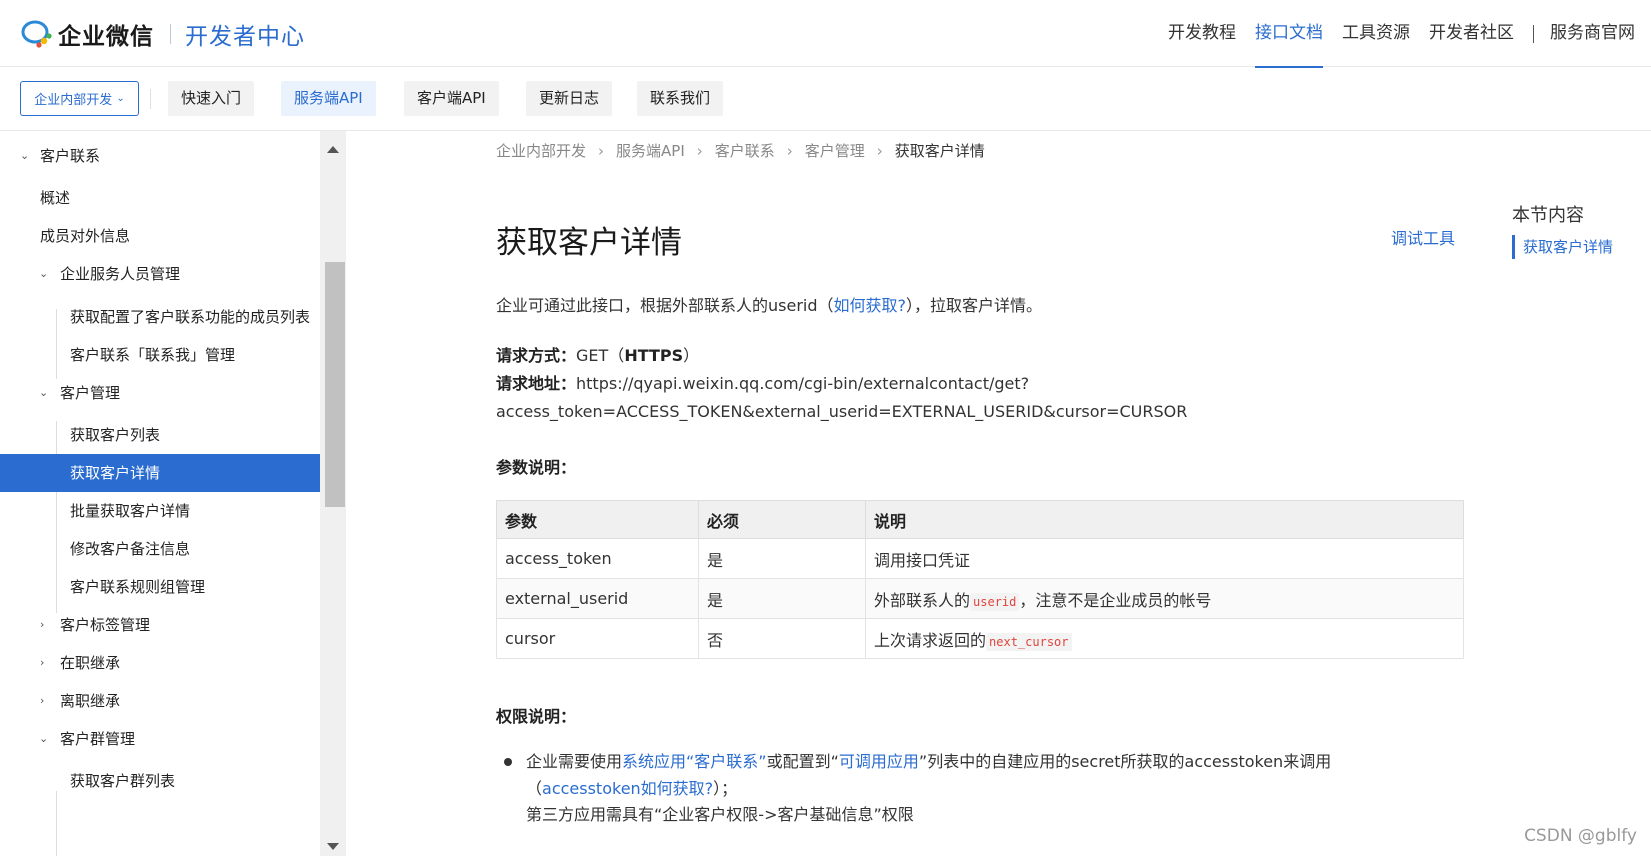  What do you see at coordinates (574, 761) in the screenshot?
I see `perm-text: 企业需要使用` at bounding box center [574, 761].